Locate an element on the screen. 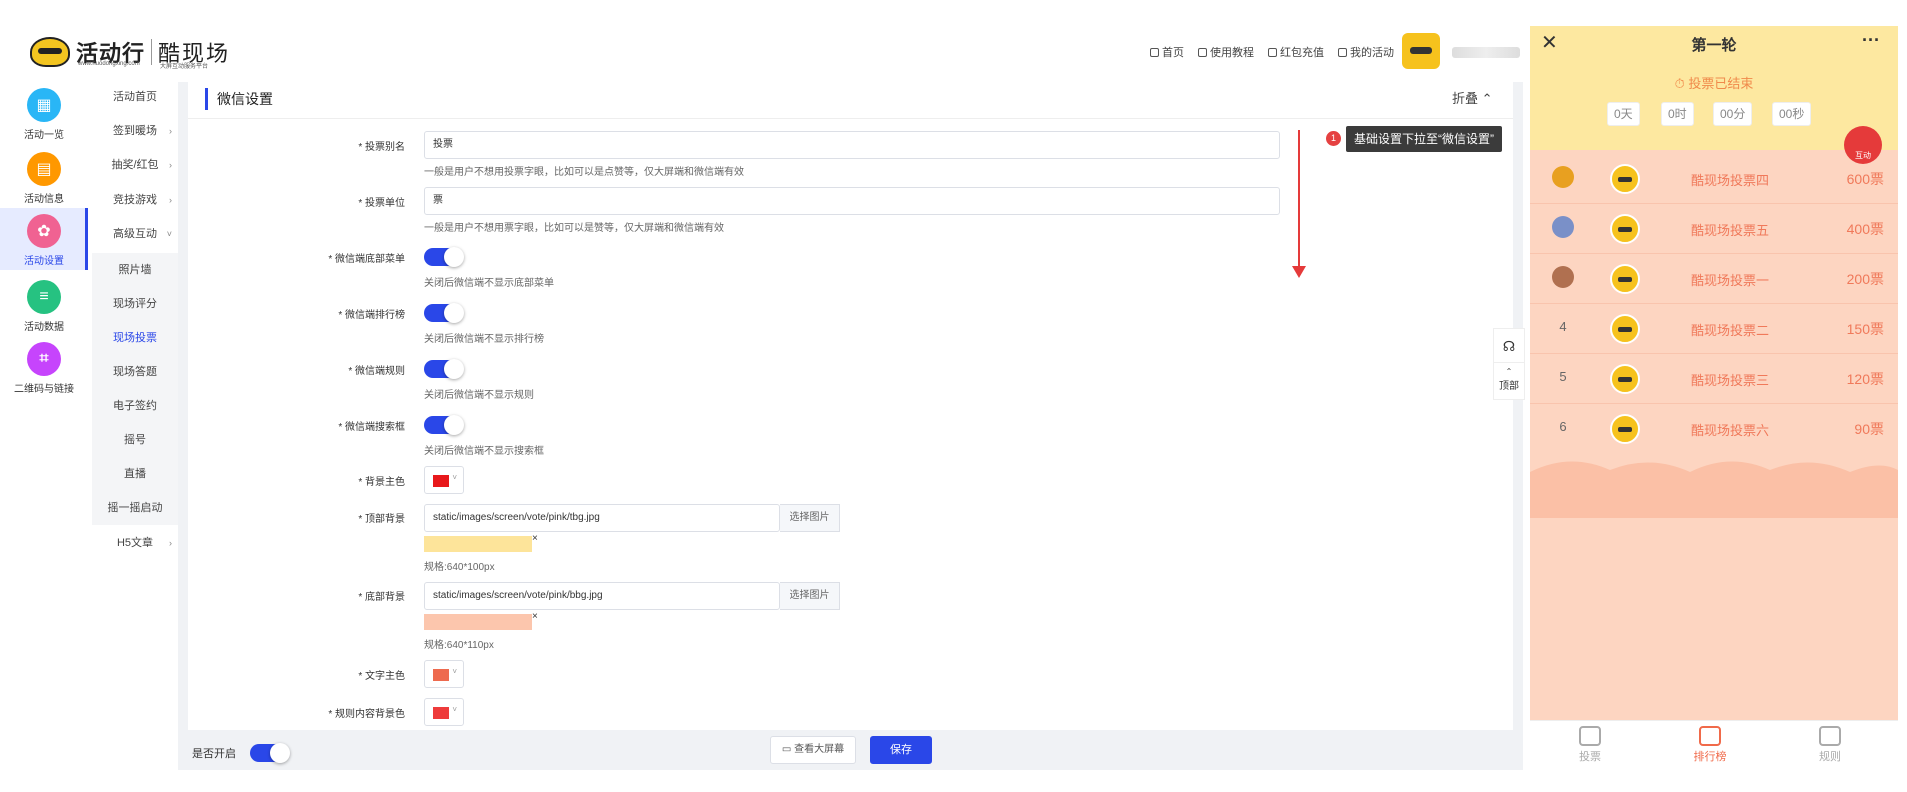  search-toggle is located at coordinates (444, 425).